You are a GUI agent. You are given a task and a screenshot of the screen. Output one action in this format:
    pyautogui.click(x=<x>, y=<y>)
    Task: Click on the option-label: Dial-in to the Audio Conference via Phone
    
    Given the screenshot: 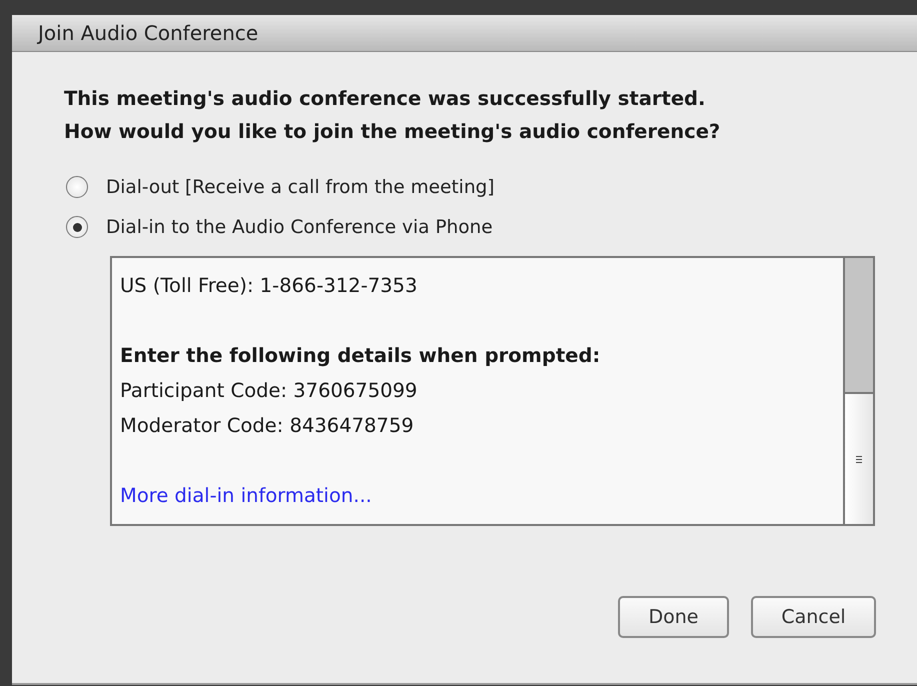 What is the action you would take?
    pyautogui.click(x=299, y=227)
    